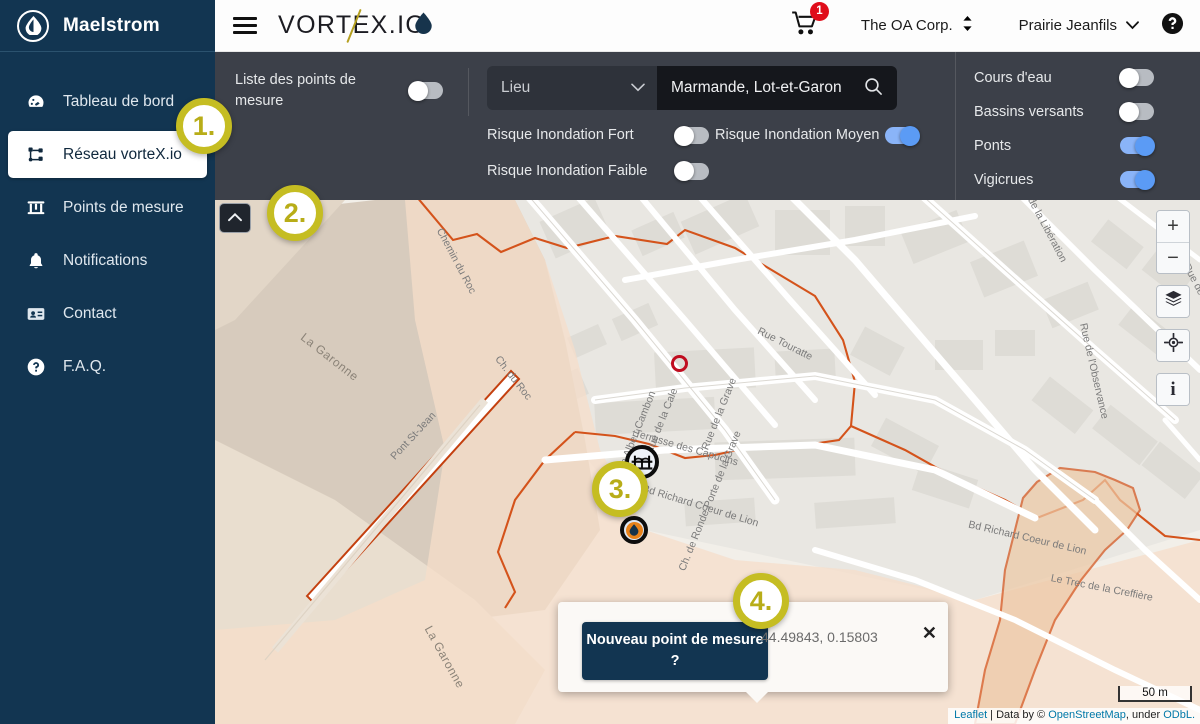  I want to click on topbar: VORTEX.IO 1 The OA Corp., so click(707, 26).